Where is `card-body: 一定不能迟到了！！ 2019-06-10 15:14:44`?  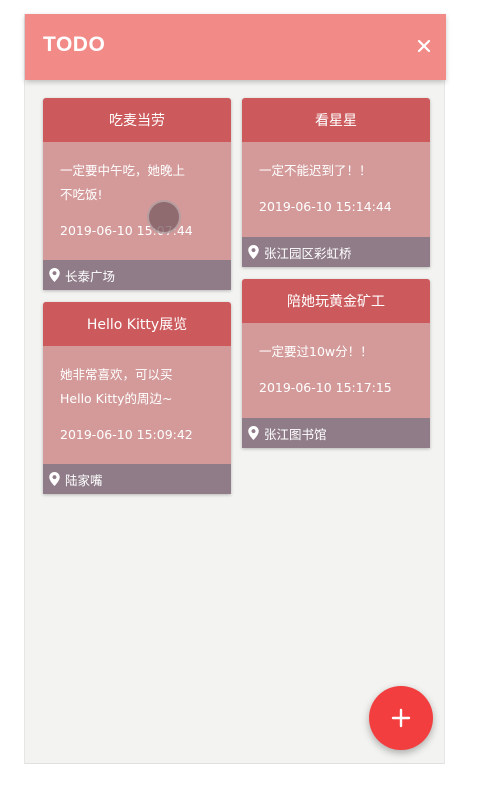
card-body: 一定不能迟到了！！ 2019-06-10 15:14:44 is located at coordinates (336, 179).